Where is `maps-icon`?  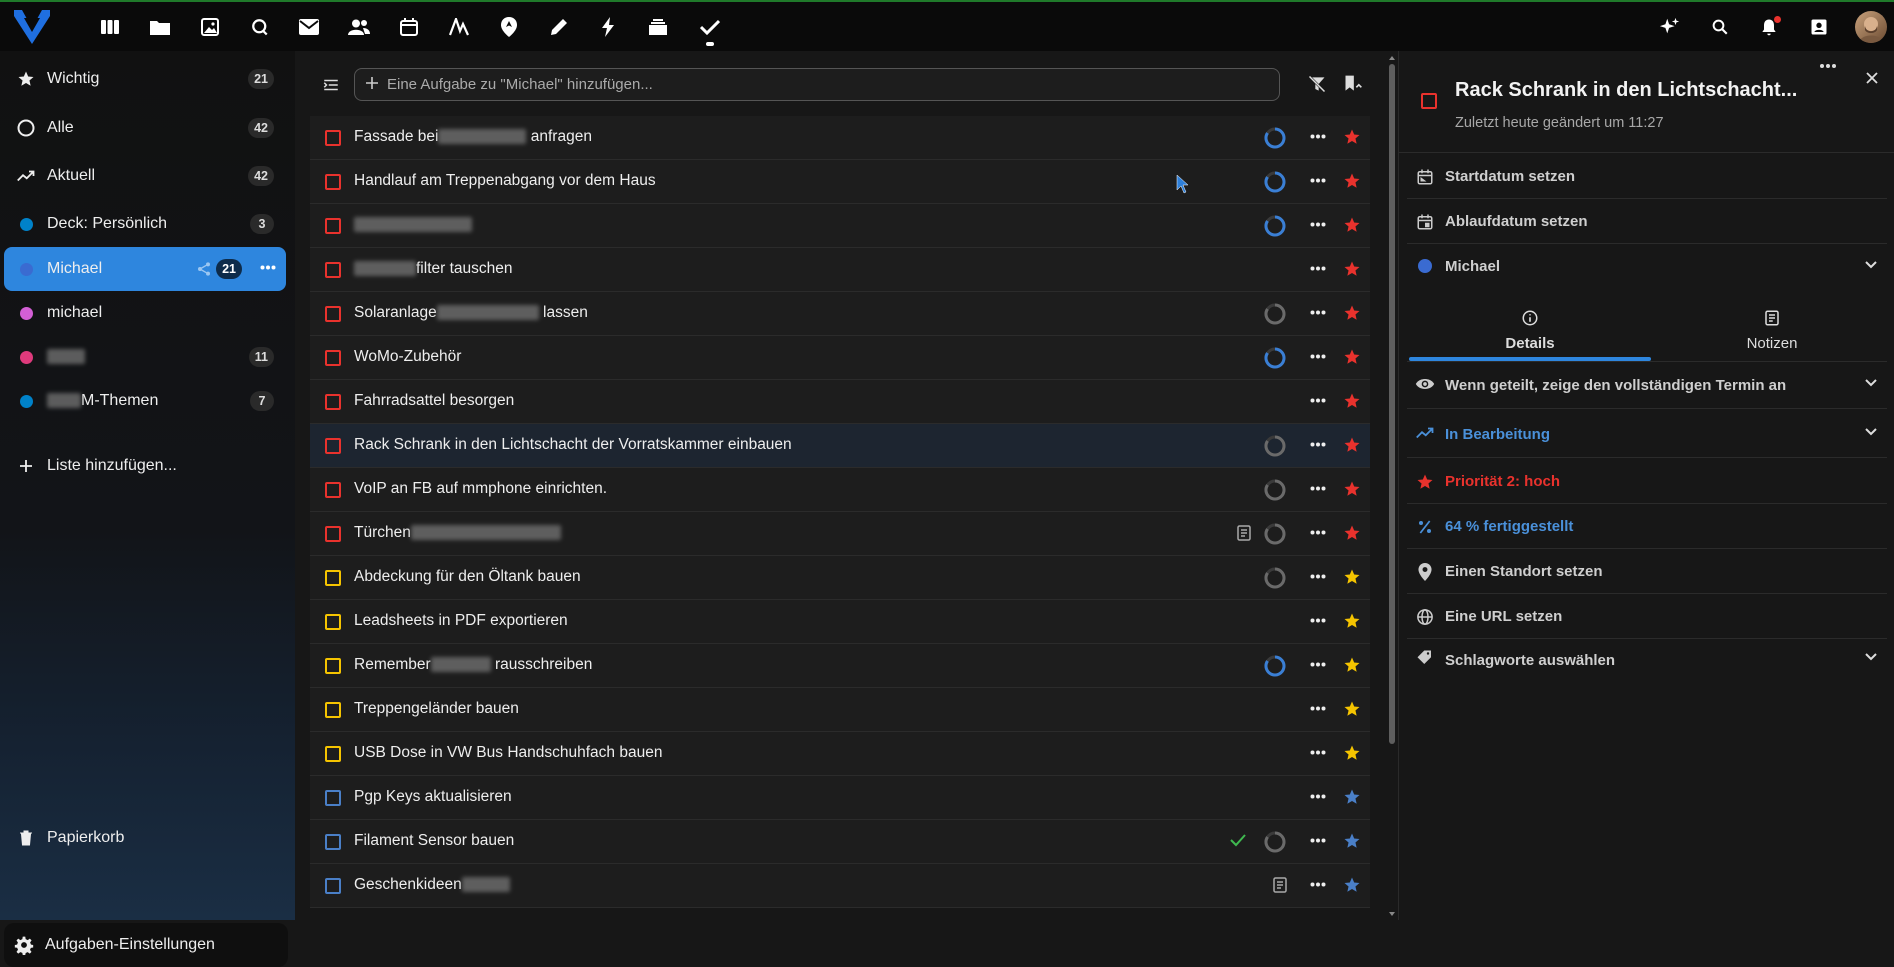 maps-icon is located at coordinates (509, 27).